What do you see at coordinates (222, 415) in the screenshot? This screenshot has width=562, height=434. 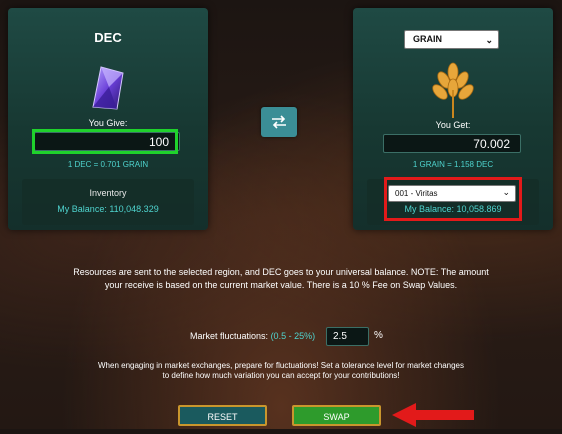 I see `reset-button: RESET` at bounding box center [222, 415].